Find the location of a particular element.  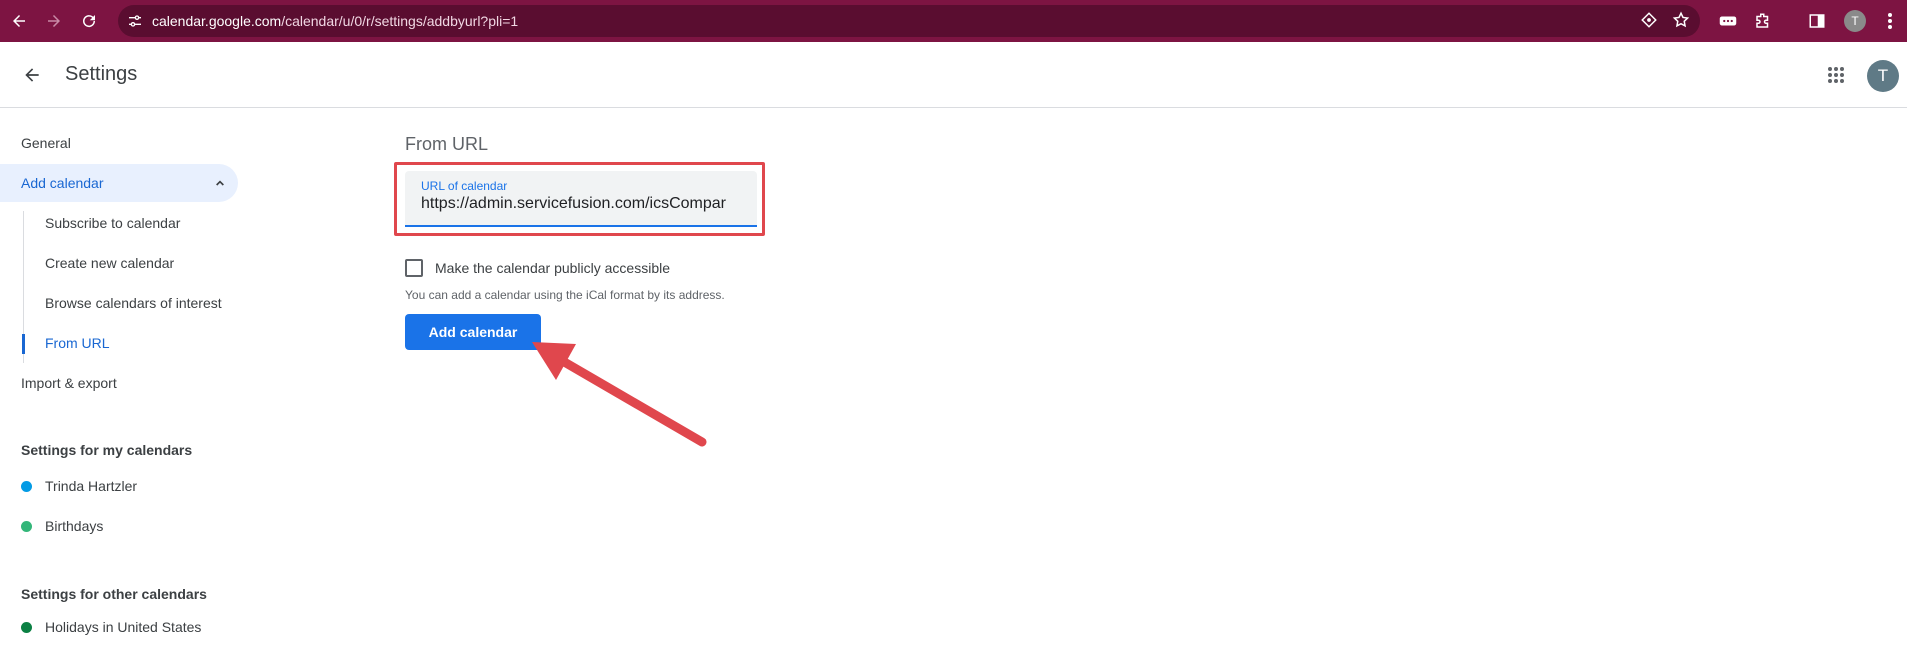

page-title: Settings is located at coordinates (101, 74).